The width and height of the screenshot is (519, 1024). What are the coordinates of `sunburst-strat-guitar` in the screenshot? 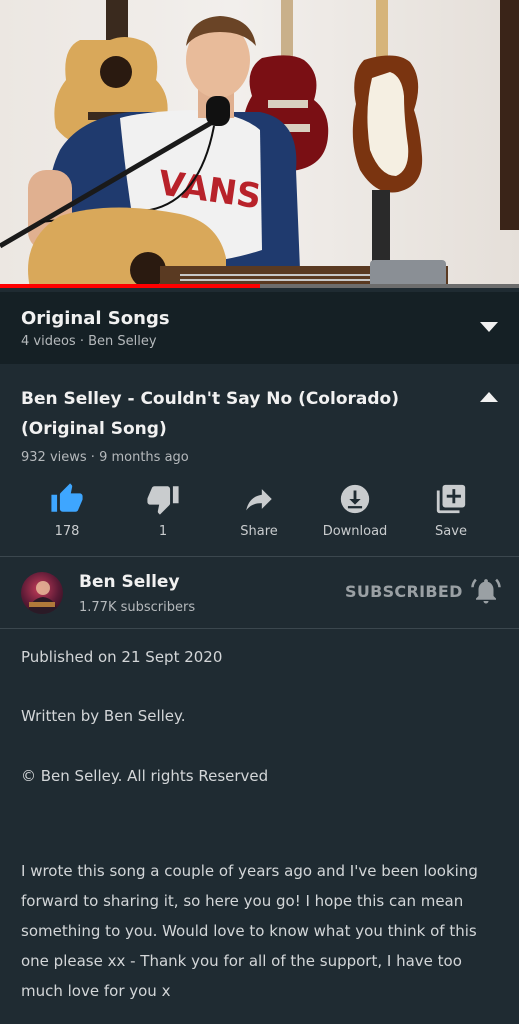 It's located at (387, 135).